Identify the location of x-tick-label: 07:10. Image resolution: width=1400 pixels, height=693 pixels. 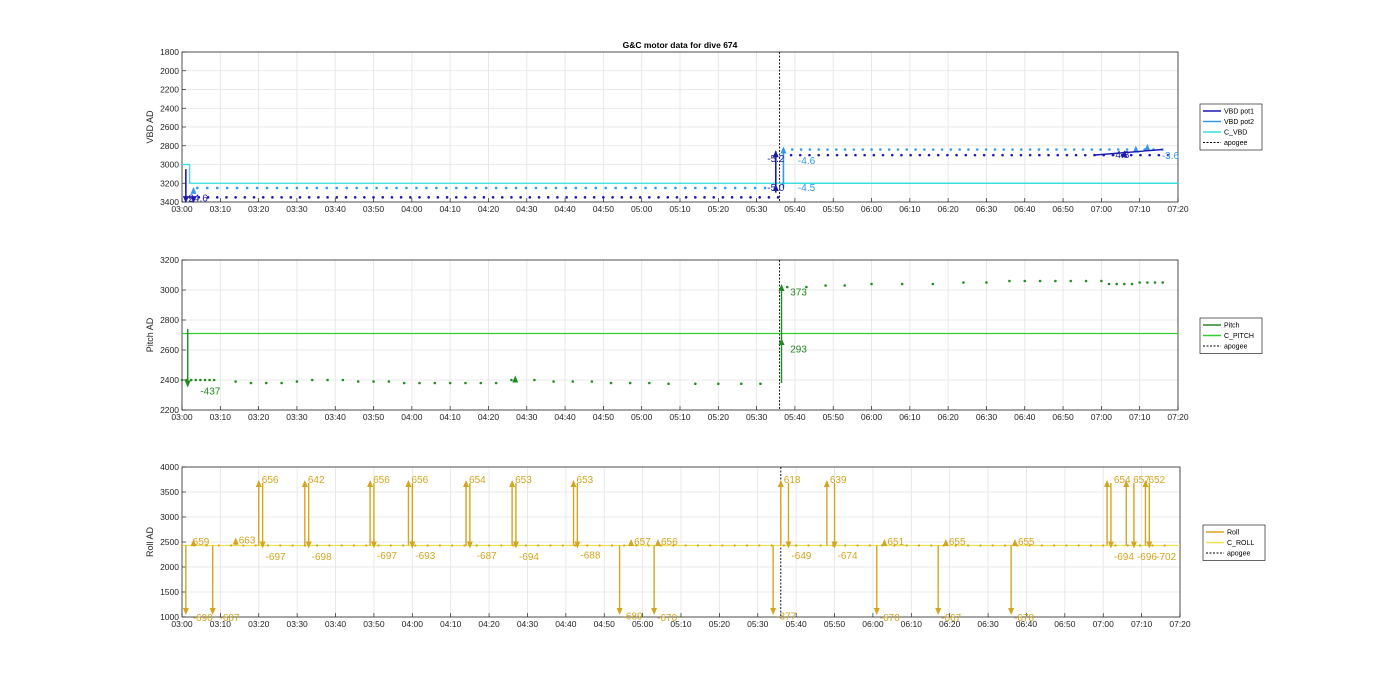
(1140, 209).